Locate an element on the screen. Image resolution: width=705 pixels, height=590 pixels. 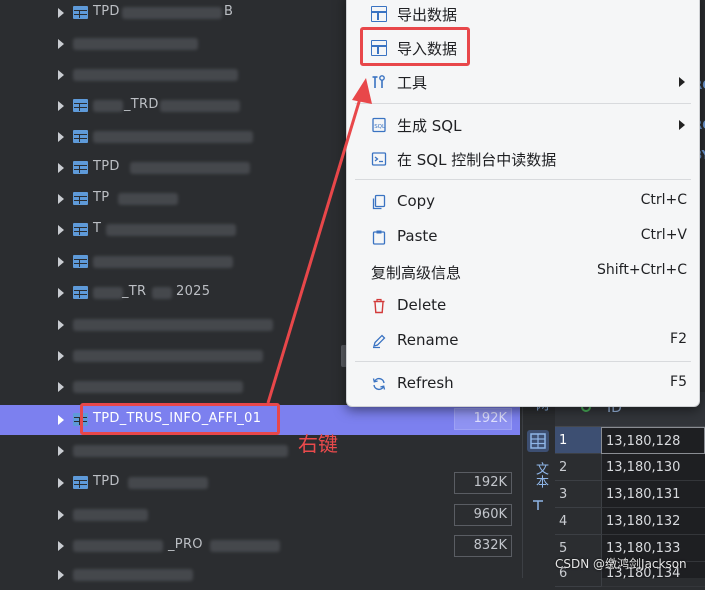
watermark: CSDN @缴鸿剑Jackson is located at coordinates (621, 564).